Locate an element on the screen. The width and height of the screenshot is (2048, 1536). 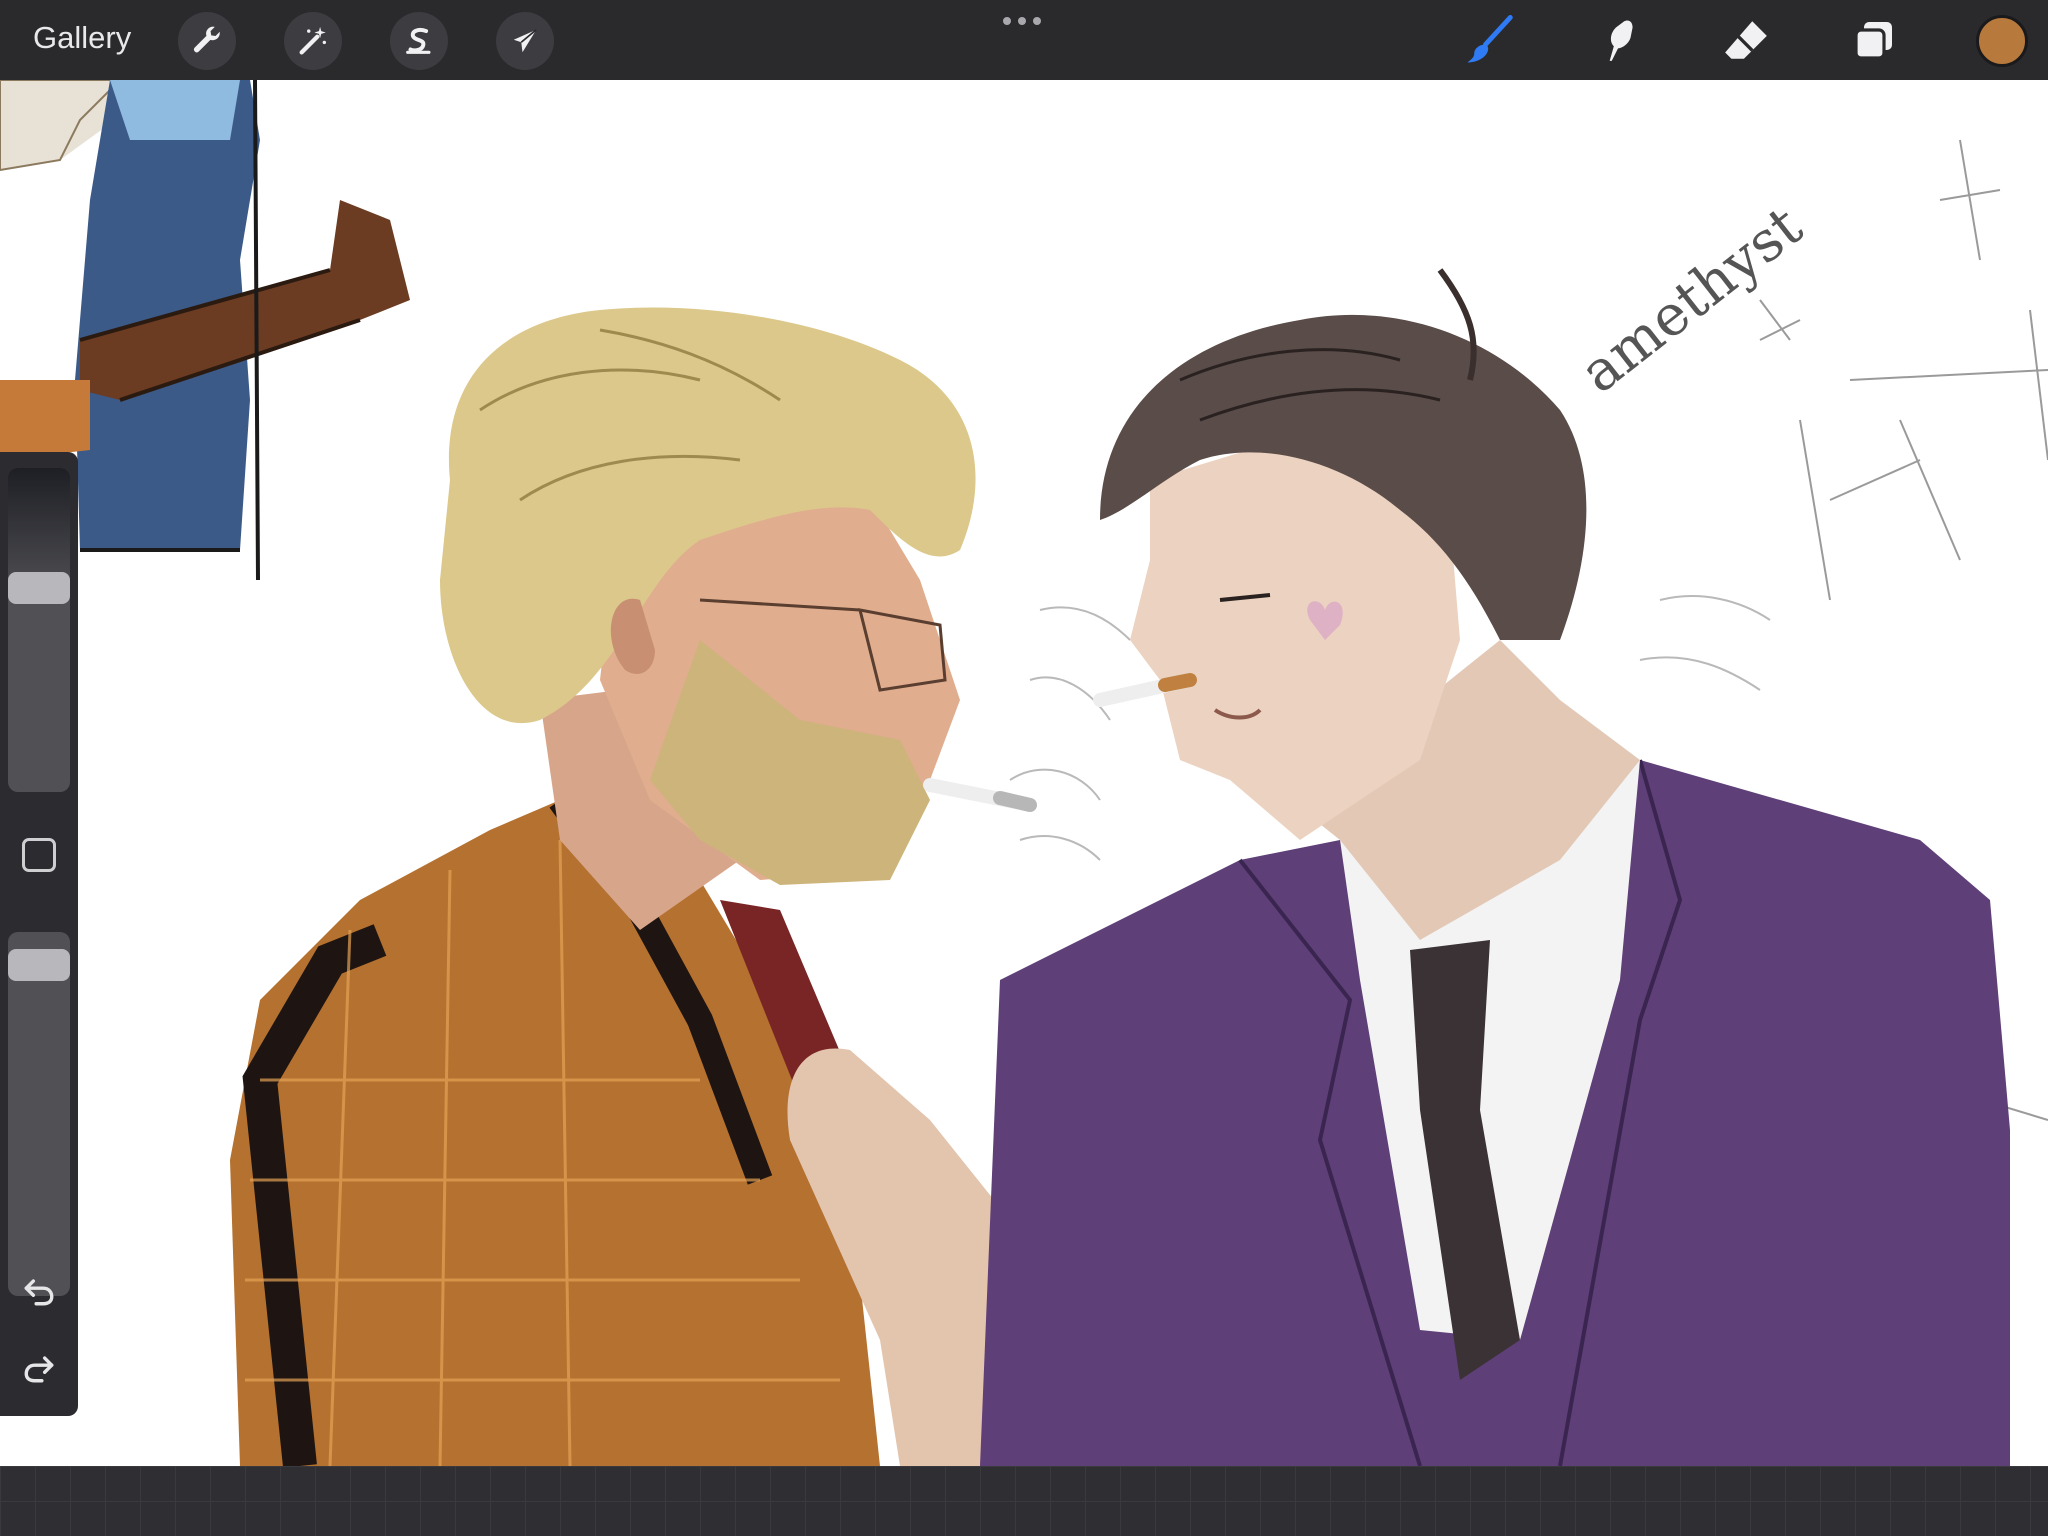
eraser-icon is located at coordinates (1746, 40).